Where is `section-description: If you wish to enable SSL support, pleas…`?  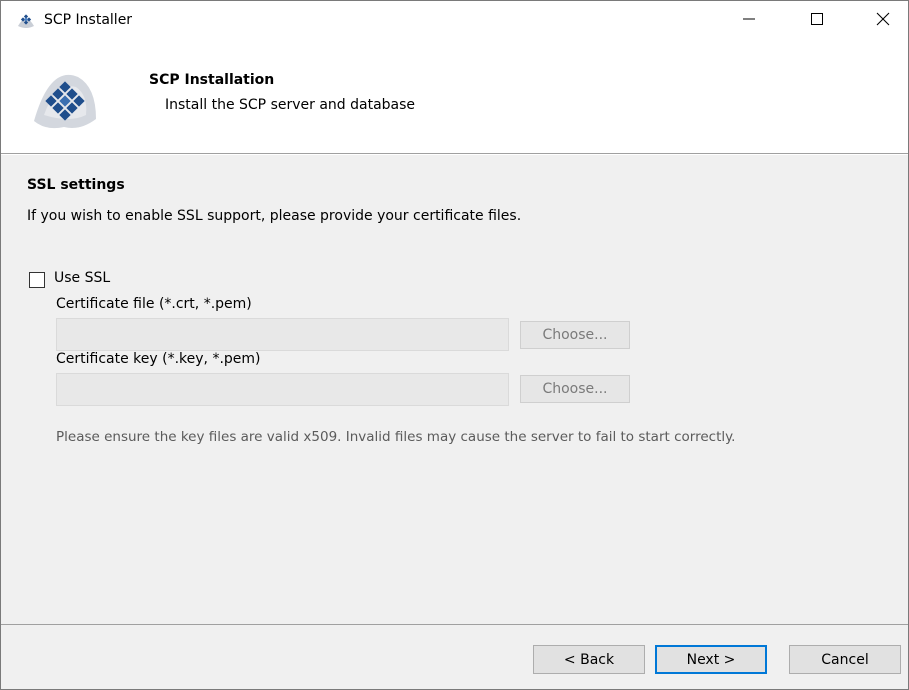
section-description: If you wish to enable SSL support, pleas… is located at coordinates (274, 216).